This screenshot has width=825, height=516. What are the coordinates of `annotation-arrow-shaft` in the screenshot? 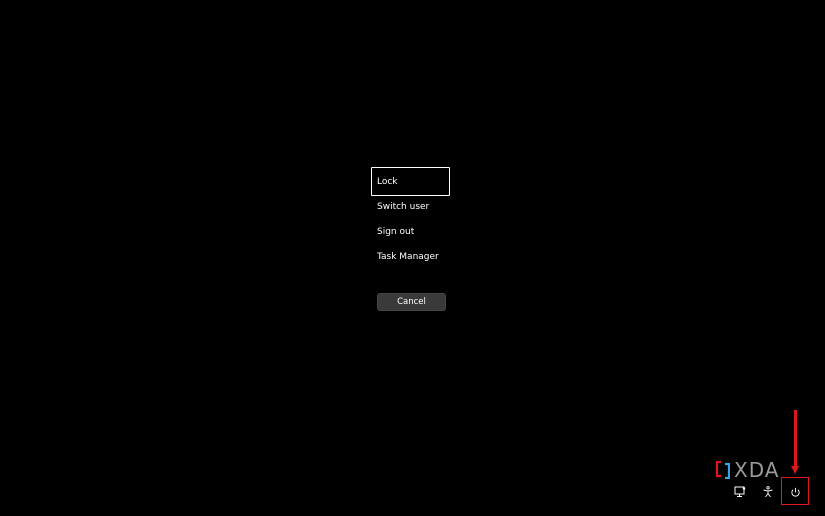 It's located at (795, 440).